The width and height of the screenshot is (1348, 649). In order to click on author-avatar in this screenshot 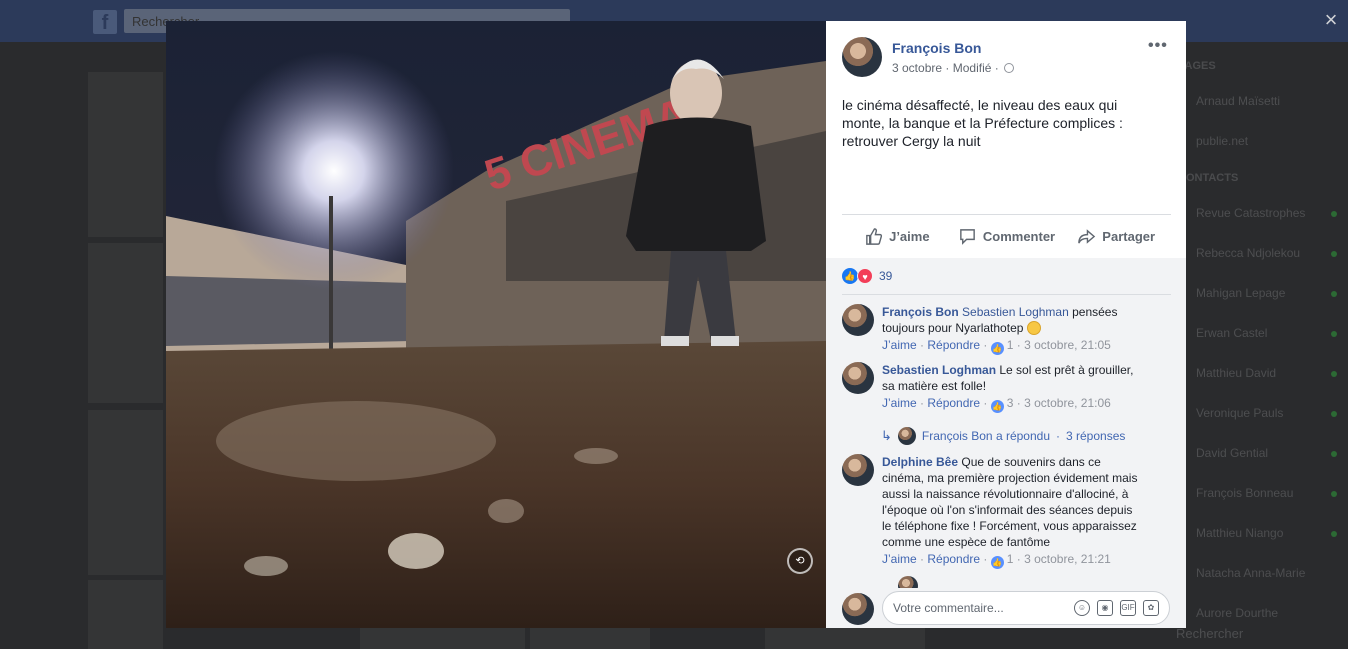, I will do `click(862, 57)`.